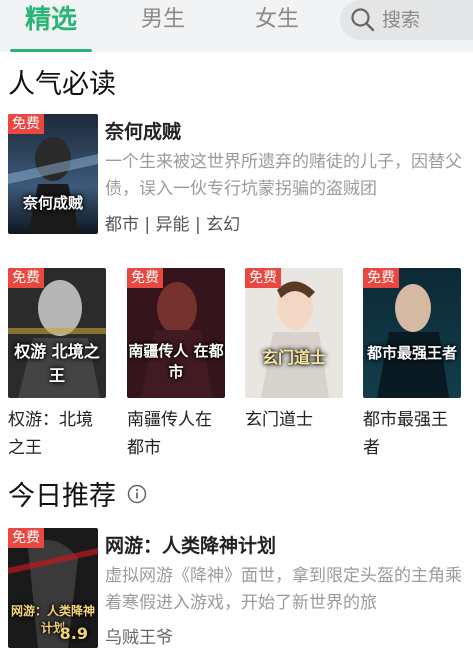 The image size is (473, 656). What do you see at coordinates (57, 363) in the screenshot?
I see `grid-cover-title: 权游 北境之王` at bounding box center [57, 363].